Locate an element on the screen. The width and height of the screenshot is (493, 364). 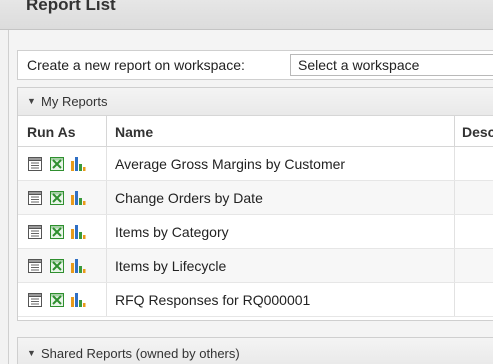
workspace-select: Select a workspace is located at coordinates (391, 65).